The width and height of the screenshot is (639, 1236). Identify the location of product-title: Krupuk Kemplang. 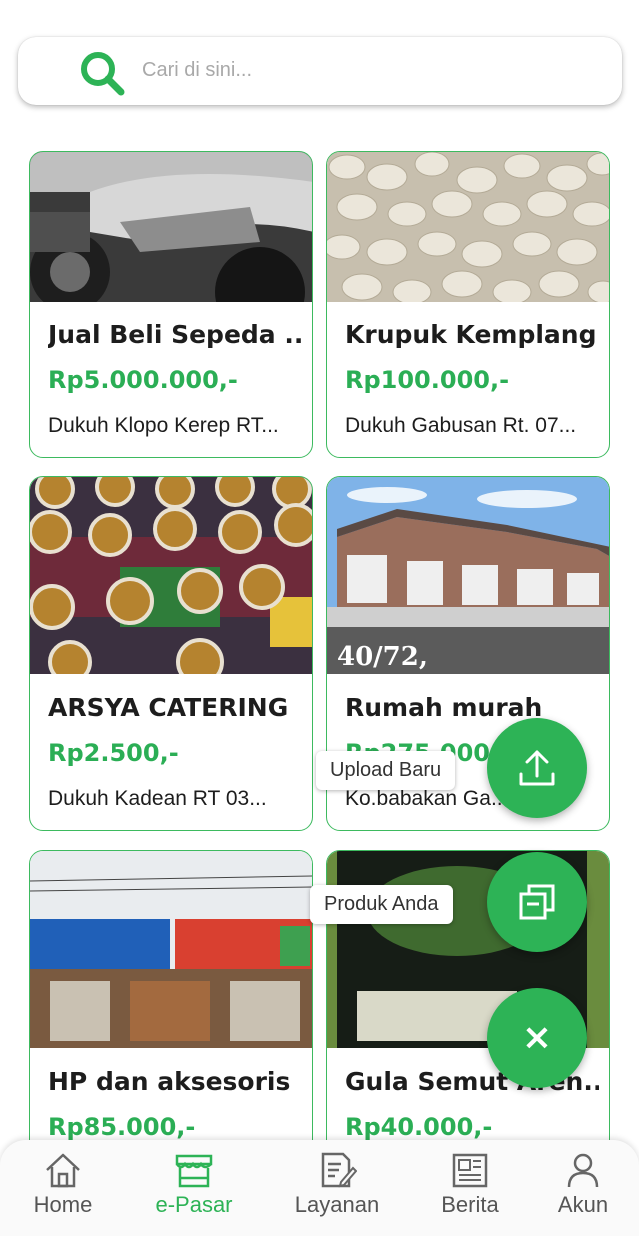
(471, 334).